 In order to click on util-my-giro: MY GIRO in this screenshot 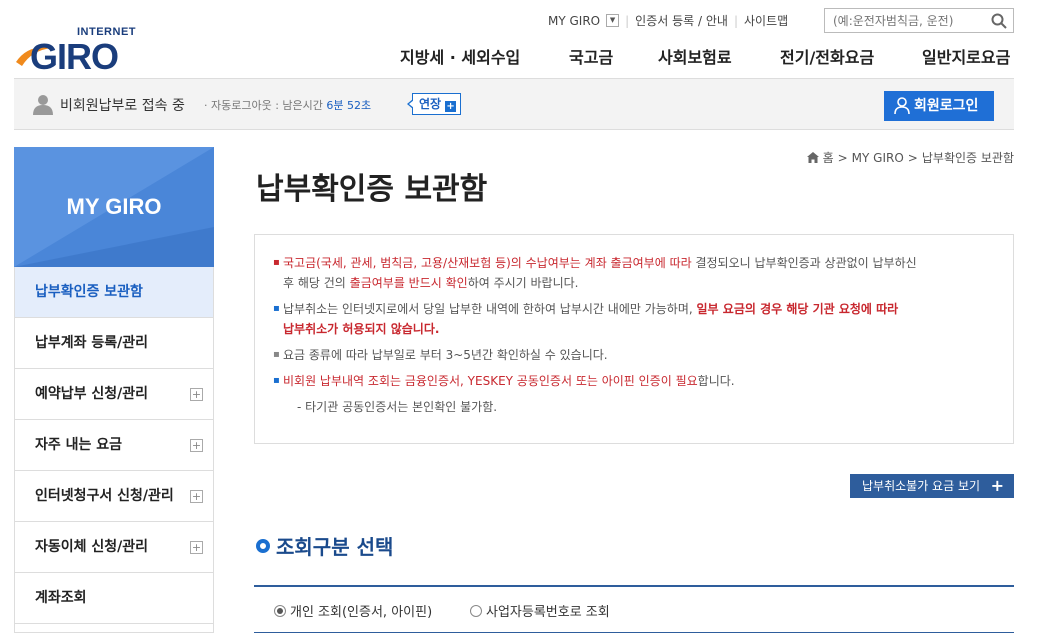, I will do `click(574, 21)`.